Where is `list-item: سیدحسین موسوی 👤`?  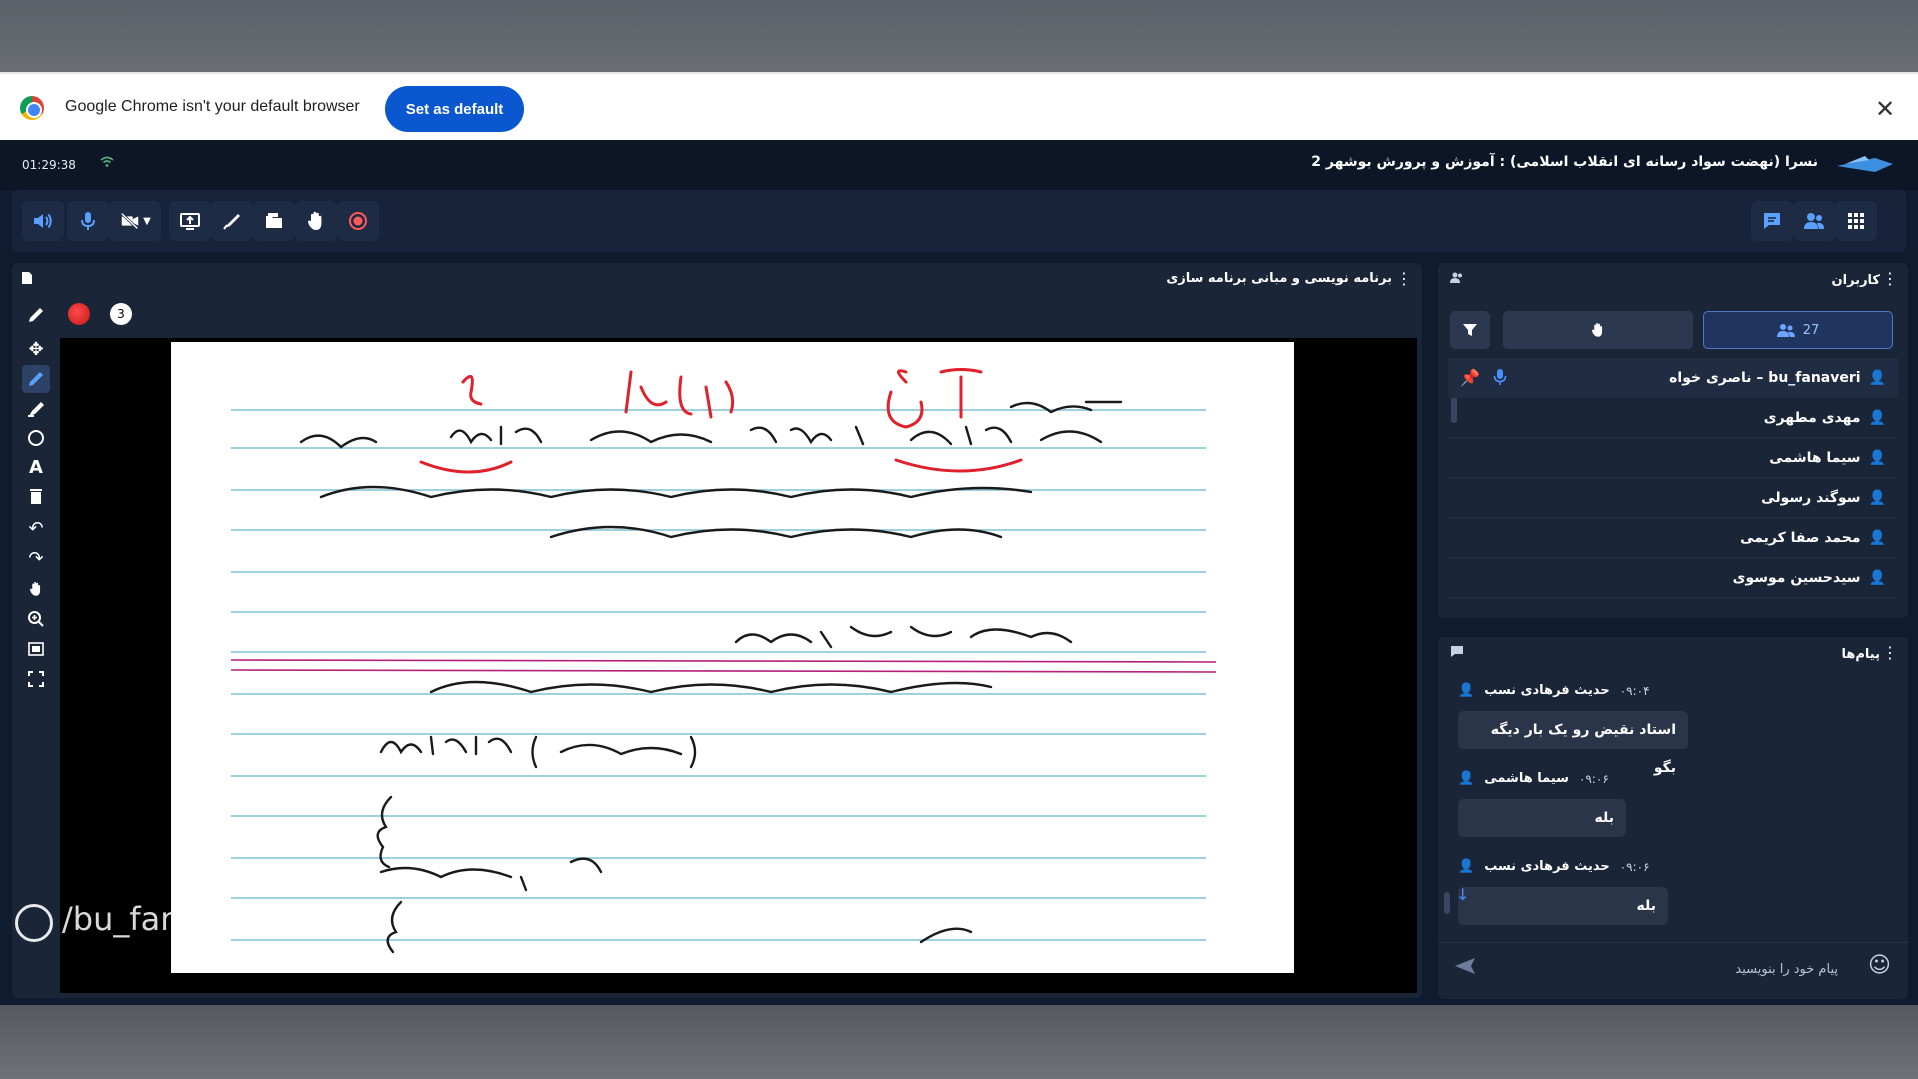 list-item: سیدحسین موسوی 👤 is located at coordinates (1673, 578).